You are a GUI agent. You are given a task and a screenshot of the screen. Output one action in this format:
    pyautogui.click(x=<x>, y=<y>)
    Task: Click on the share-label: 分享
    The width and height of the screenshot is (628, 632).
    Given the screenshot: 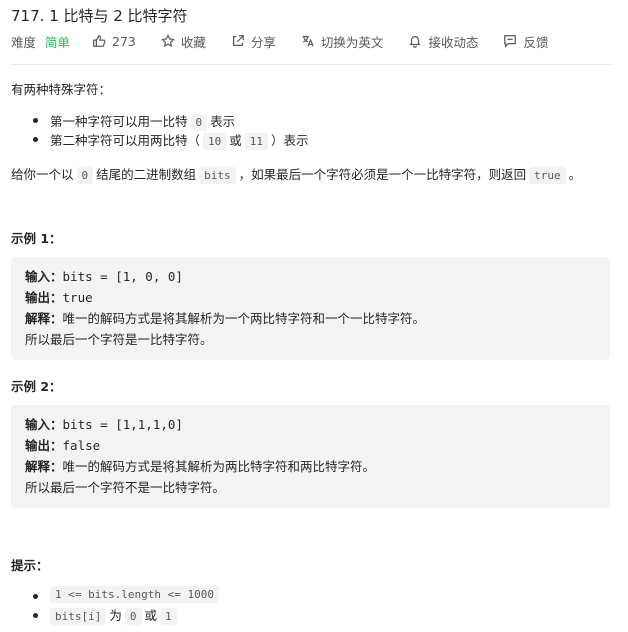 What is the action you would take?
    pyautogui.click(x=263, y=42)
    